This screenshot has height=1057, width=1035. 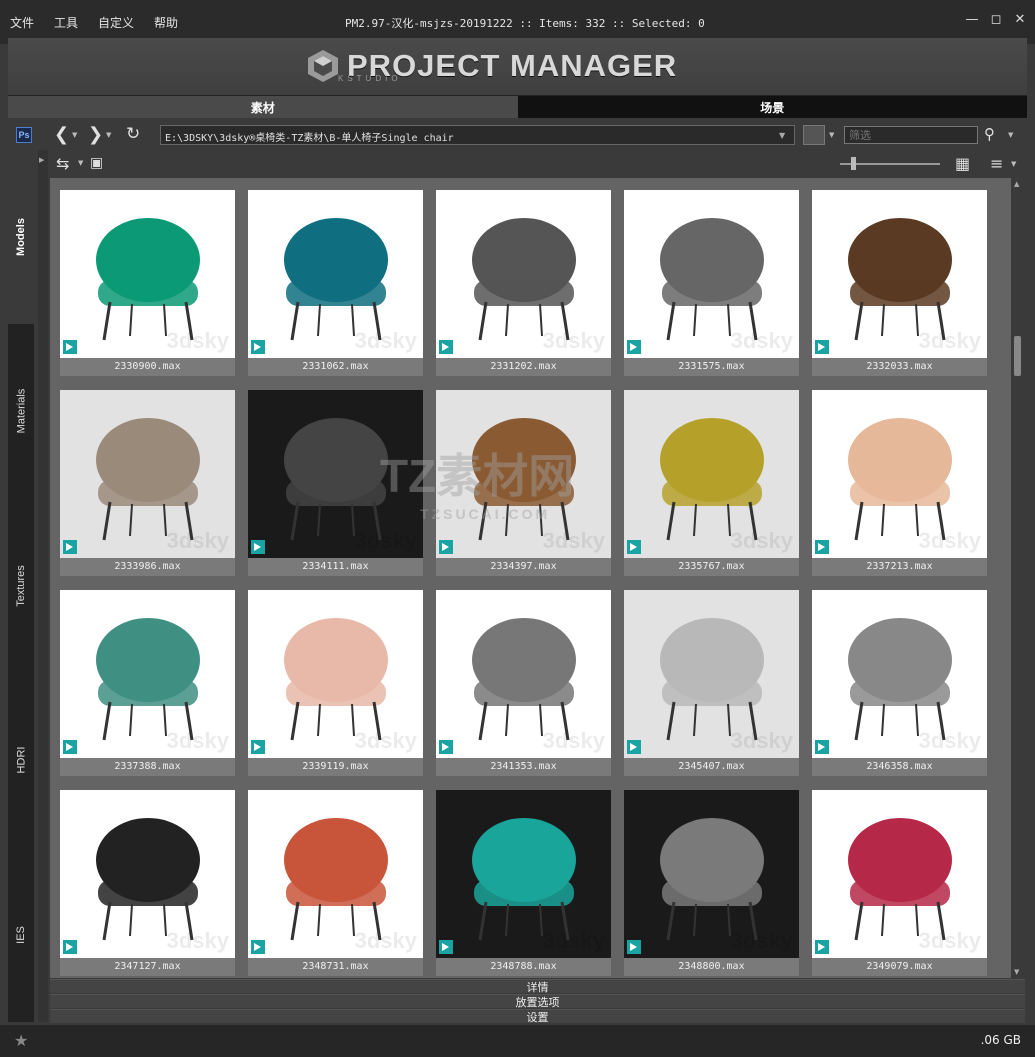 What do you see at coordinates (711, 766) in the screenshot?
I see `asset-filename: 2345407.max` at bounding box center [711, 766].